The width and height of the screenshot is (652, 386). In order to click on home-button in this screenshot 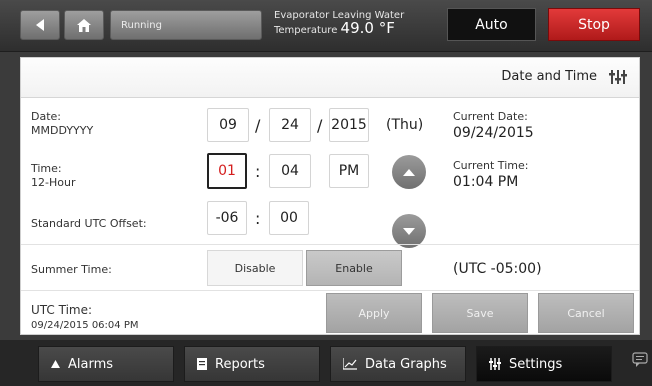, I will do `click(84, 25)`.